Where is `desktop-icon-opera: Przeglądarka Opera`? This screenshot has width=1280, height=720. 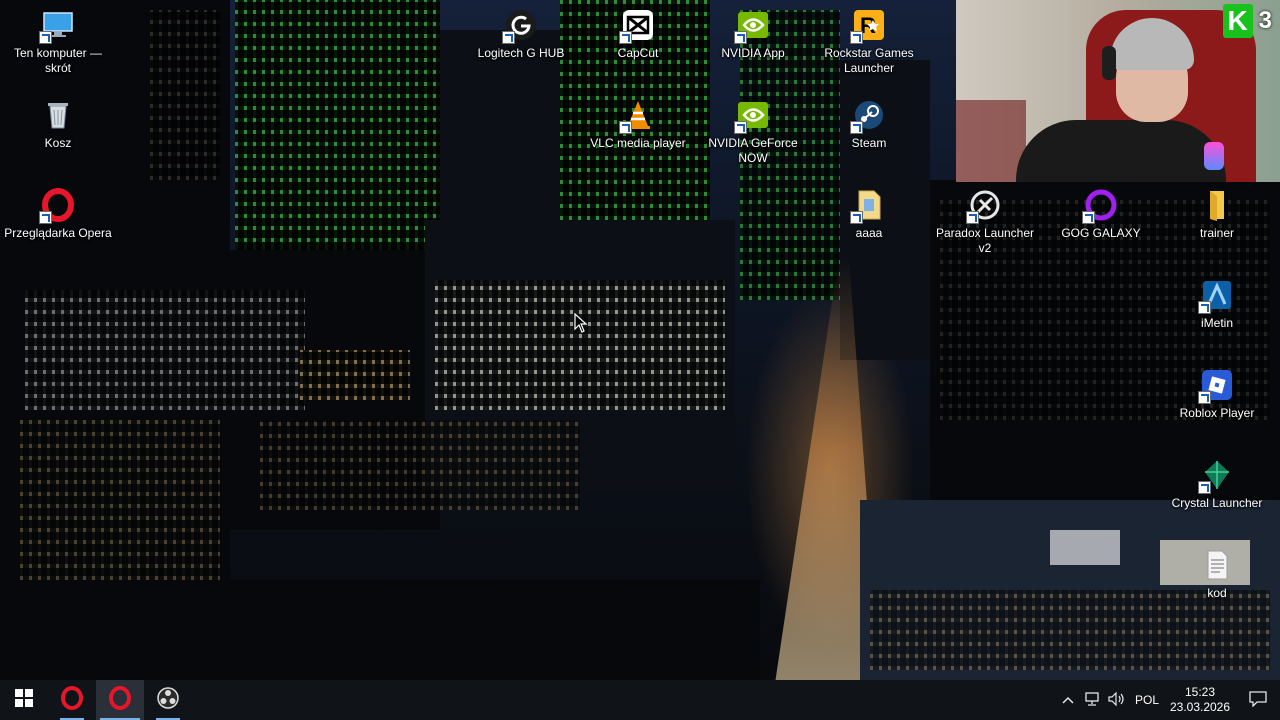 desktop-icon-opera: Przeglądarka Opera is located at coordinates (58, 214).